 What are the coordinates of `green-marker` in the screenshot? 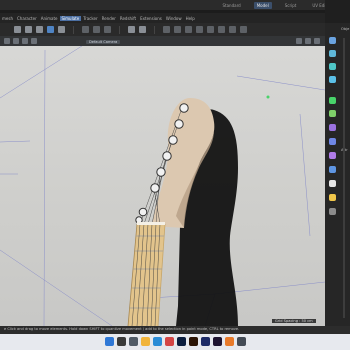 It's located at (268, 97).